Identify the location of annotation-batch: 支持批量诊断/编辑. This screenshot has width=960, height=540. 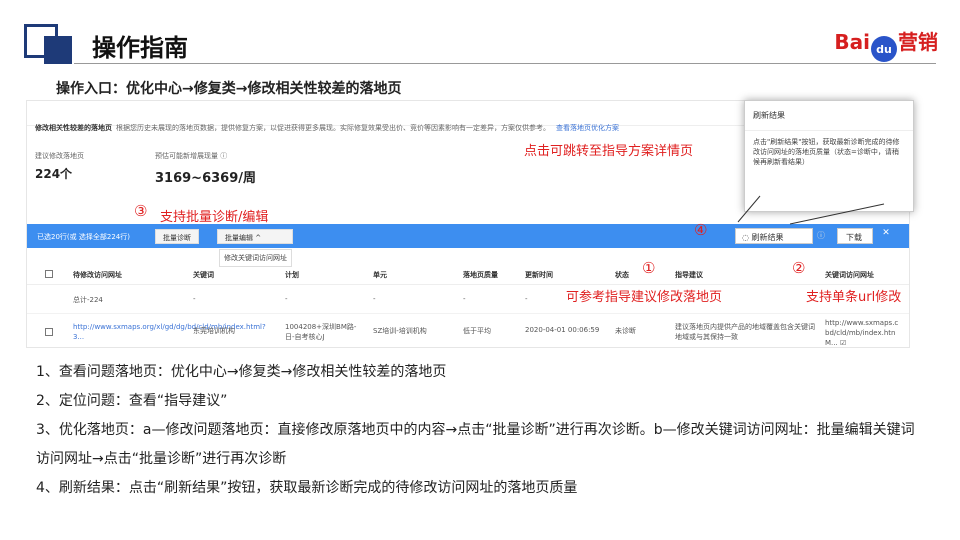
(214, 217).